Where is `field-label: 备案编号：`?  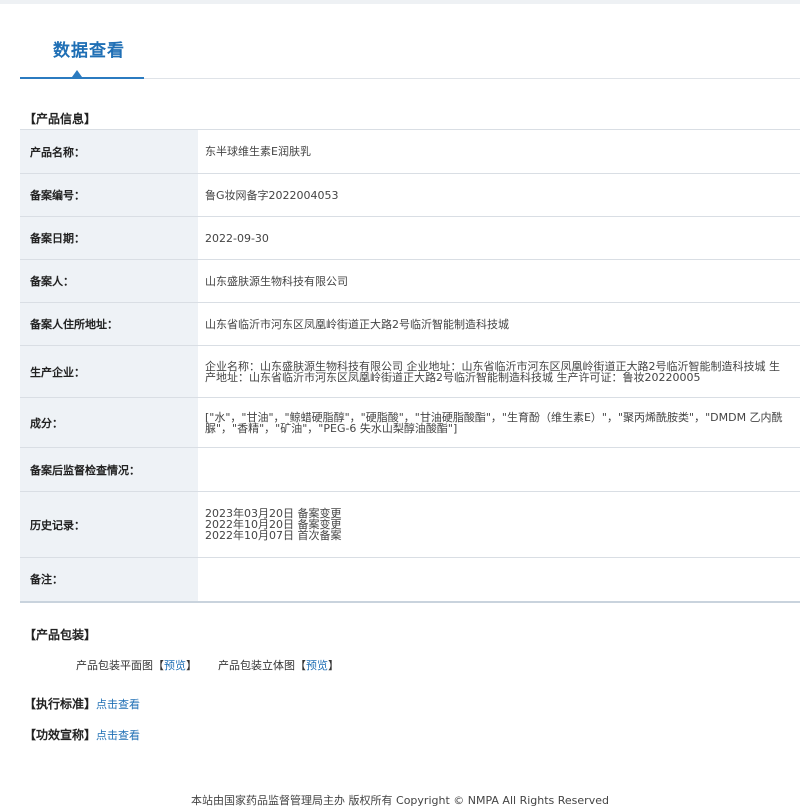 field-label: 备案编号： is located at coordinates (109, 195).